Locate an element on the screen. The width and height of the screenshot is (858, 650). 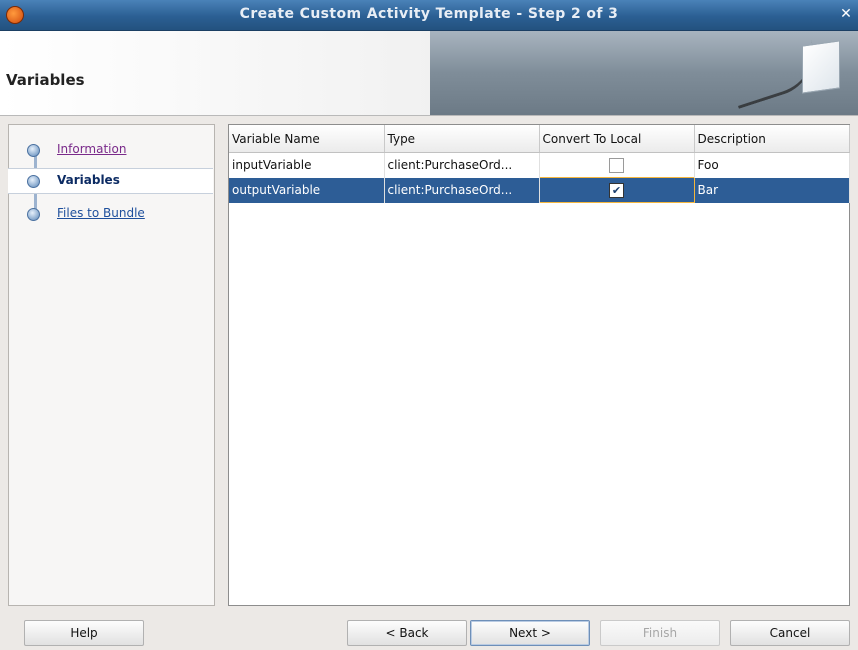
next-button: Next > is located at coordinates (530, 633).